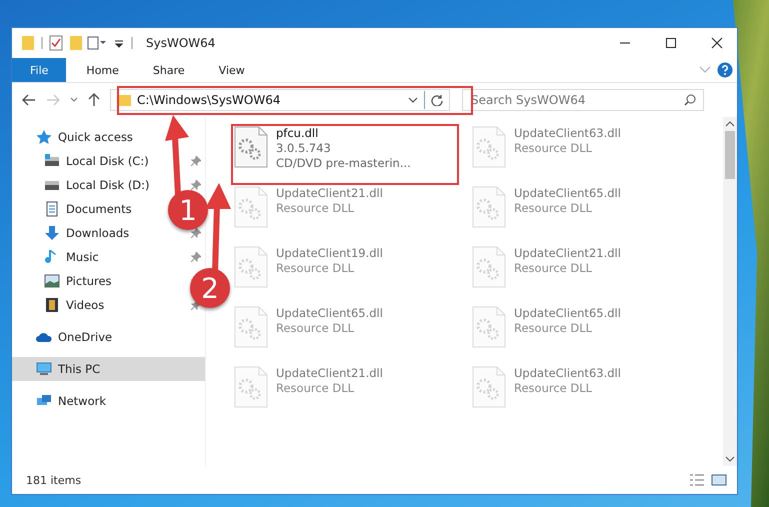  Describe the element at coordinates (730, 291) in the screenshot. I see `scrollbar` at that location.